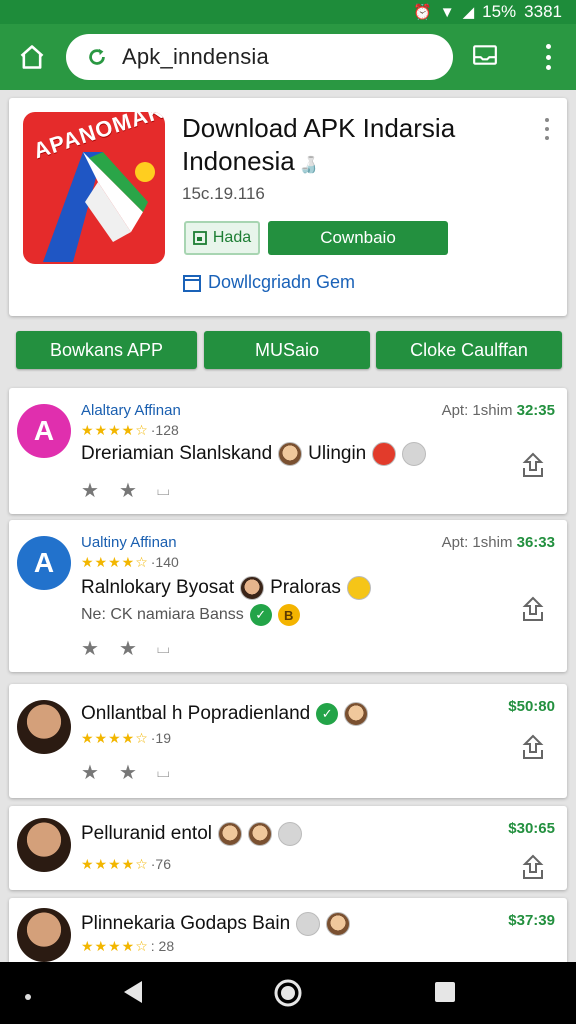 This screenshot has width=576, height=1024. What do you see at coordinates (160, 738) in the screenshot?
I see `rating-count: ·19` at bounding box center [160, 738].